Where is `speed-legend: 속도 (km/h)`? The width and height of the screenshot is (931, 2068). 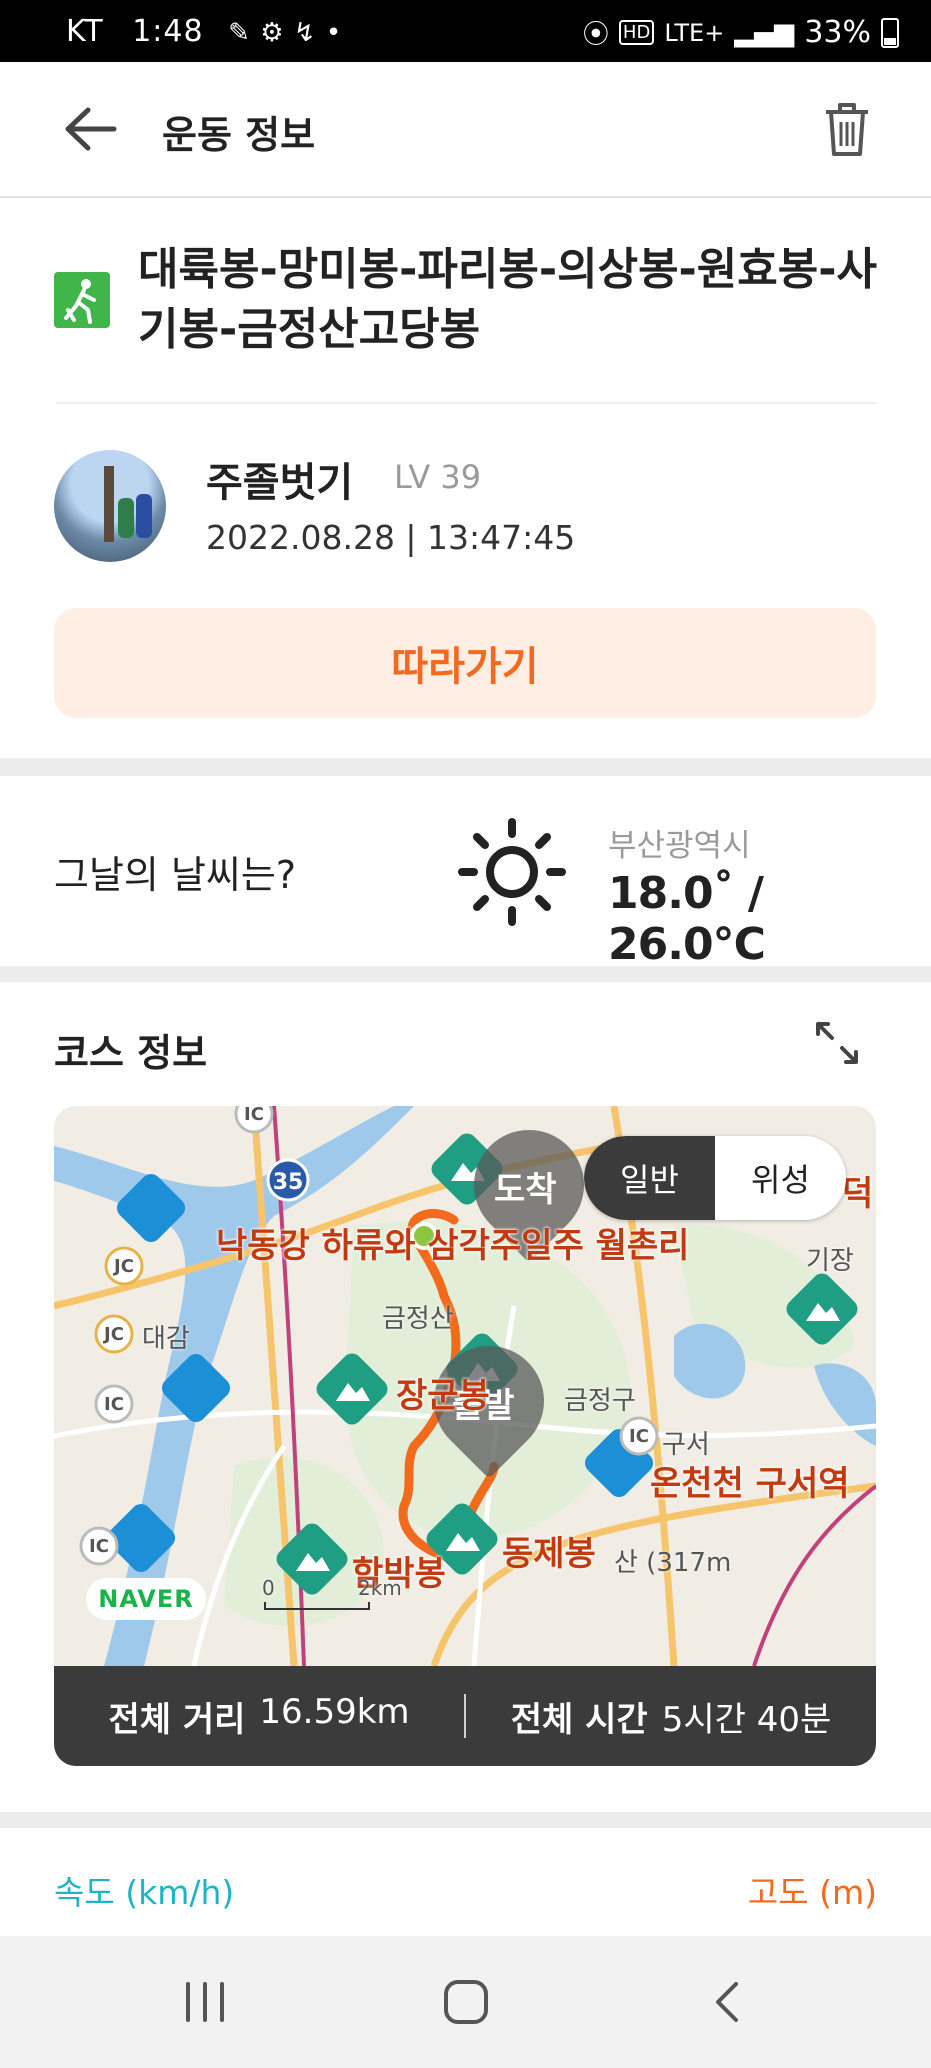
speed-legend: 속도 (km/h) is located at coordinates (144, 1892).